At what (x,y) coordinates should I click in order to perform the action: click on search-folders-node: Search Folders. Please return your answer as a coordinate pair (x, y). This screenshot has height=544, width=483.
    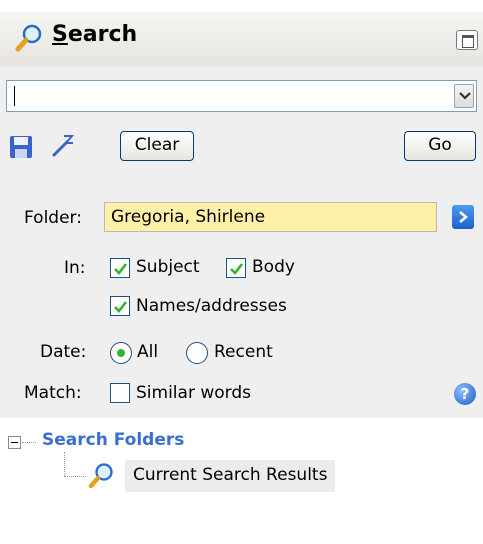
    Looking at the image, I should click on (113, 440).